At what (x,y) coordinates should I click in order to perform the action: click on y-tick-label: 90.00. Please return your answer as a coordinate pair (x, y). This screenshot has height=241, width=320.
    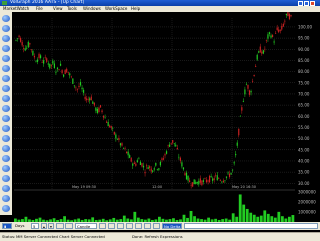
    Looking at the image, I should click on (304, 49).